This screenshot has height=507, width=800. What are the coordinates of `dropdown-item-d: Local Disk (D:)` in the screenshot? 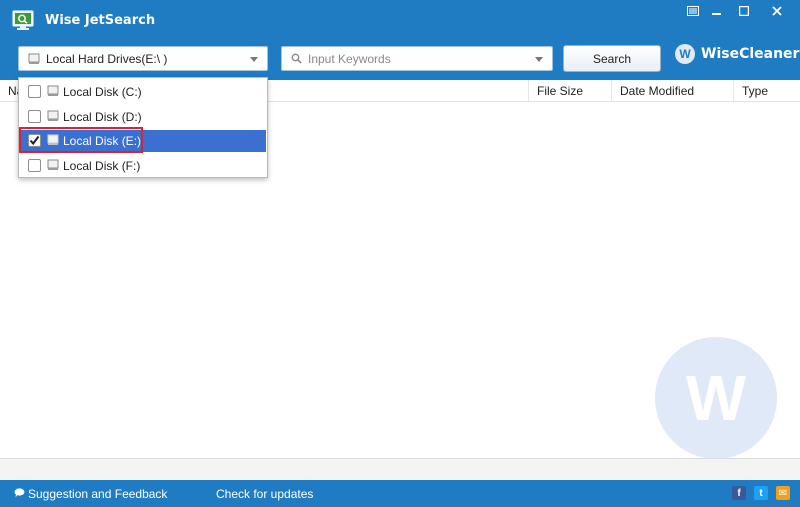 It's located at (143, 117).